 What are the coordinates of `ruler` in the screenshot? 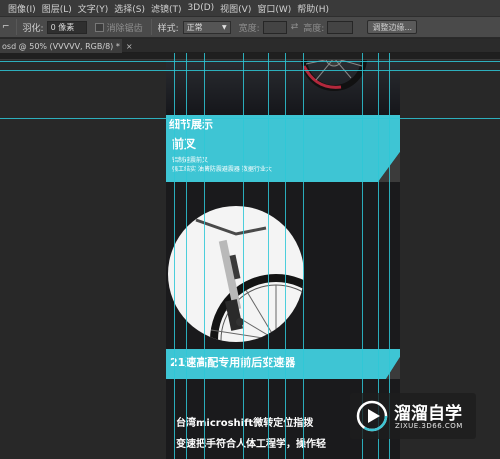 It's located at (250, 56).